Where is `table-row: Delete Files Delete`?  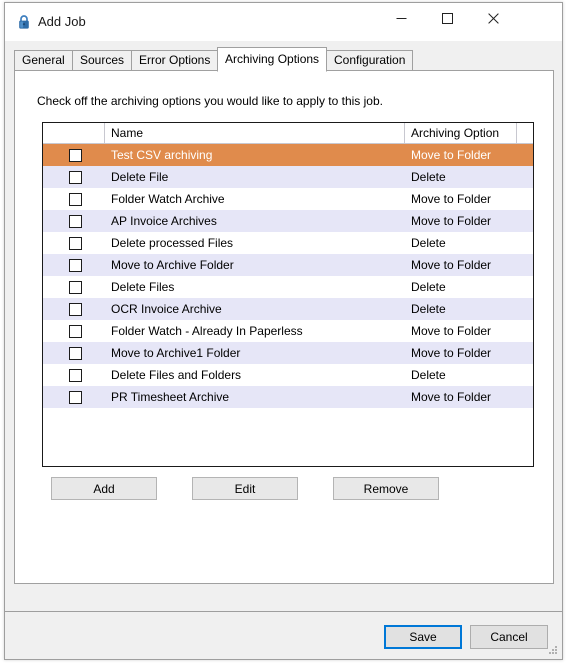 table-row: Delete Files Delete is located at coordinates (288, 287).